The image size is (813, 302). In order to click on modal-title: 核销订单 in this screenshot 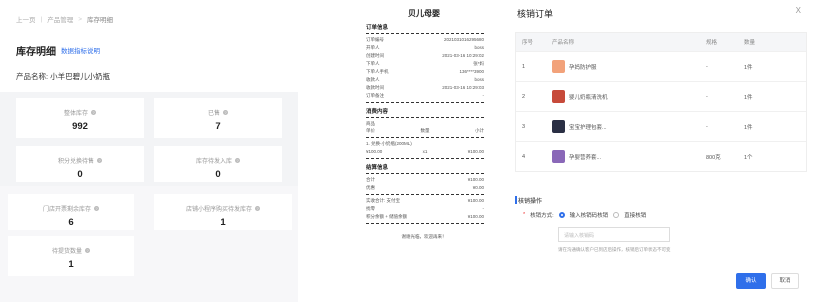, I will do `click(535, 14)`.